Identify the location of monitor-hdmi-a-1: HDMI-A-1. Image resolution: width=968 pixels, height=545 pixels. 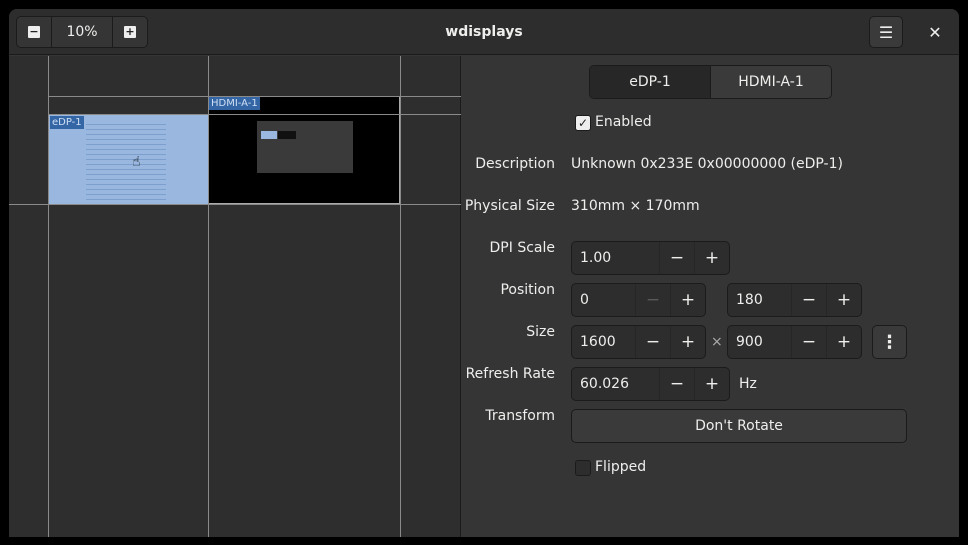
(304, 150).